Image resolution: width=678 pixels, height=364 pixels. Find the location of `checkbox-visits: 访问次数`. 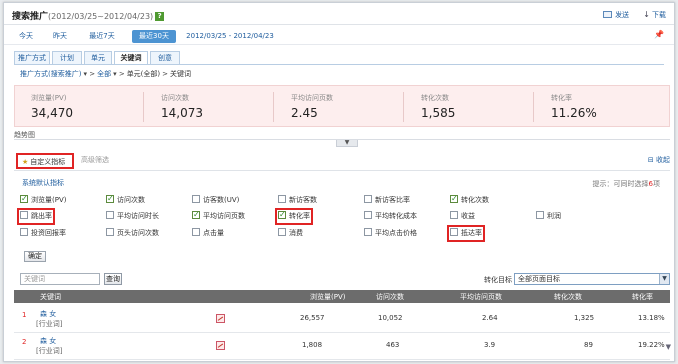

checkbox-visits: 访问次数 is located at coordinates (125, 199).